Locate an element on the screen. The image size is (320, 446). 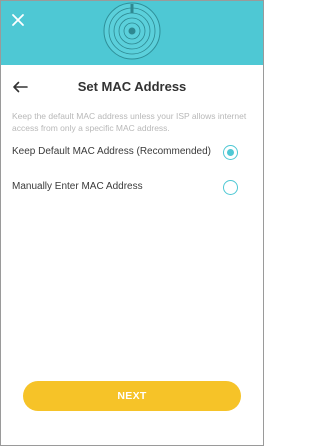
next-button: NEXT is located at coordinates (132, 396).